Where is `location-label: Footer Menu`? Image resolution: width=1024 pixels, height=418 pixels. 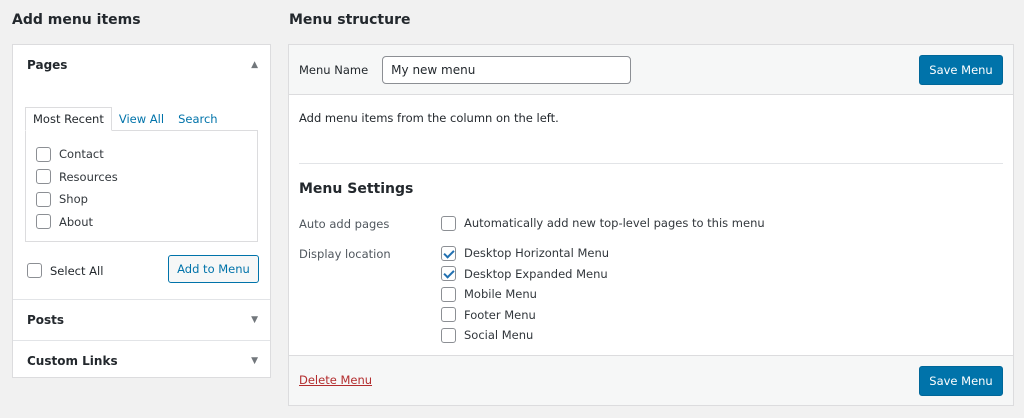
location-label: Footer Menu is located at coordinates (500, 314).